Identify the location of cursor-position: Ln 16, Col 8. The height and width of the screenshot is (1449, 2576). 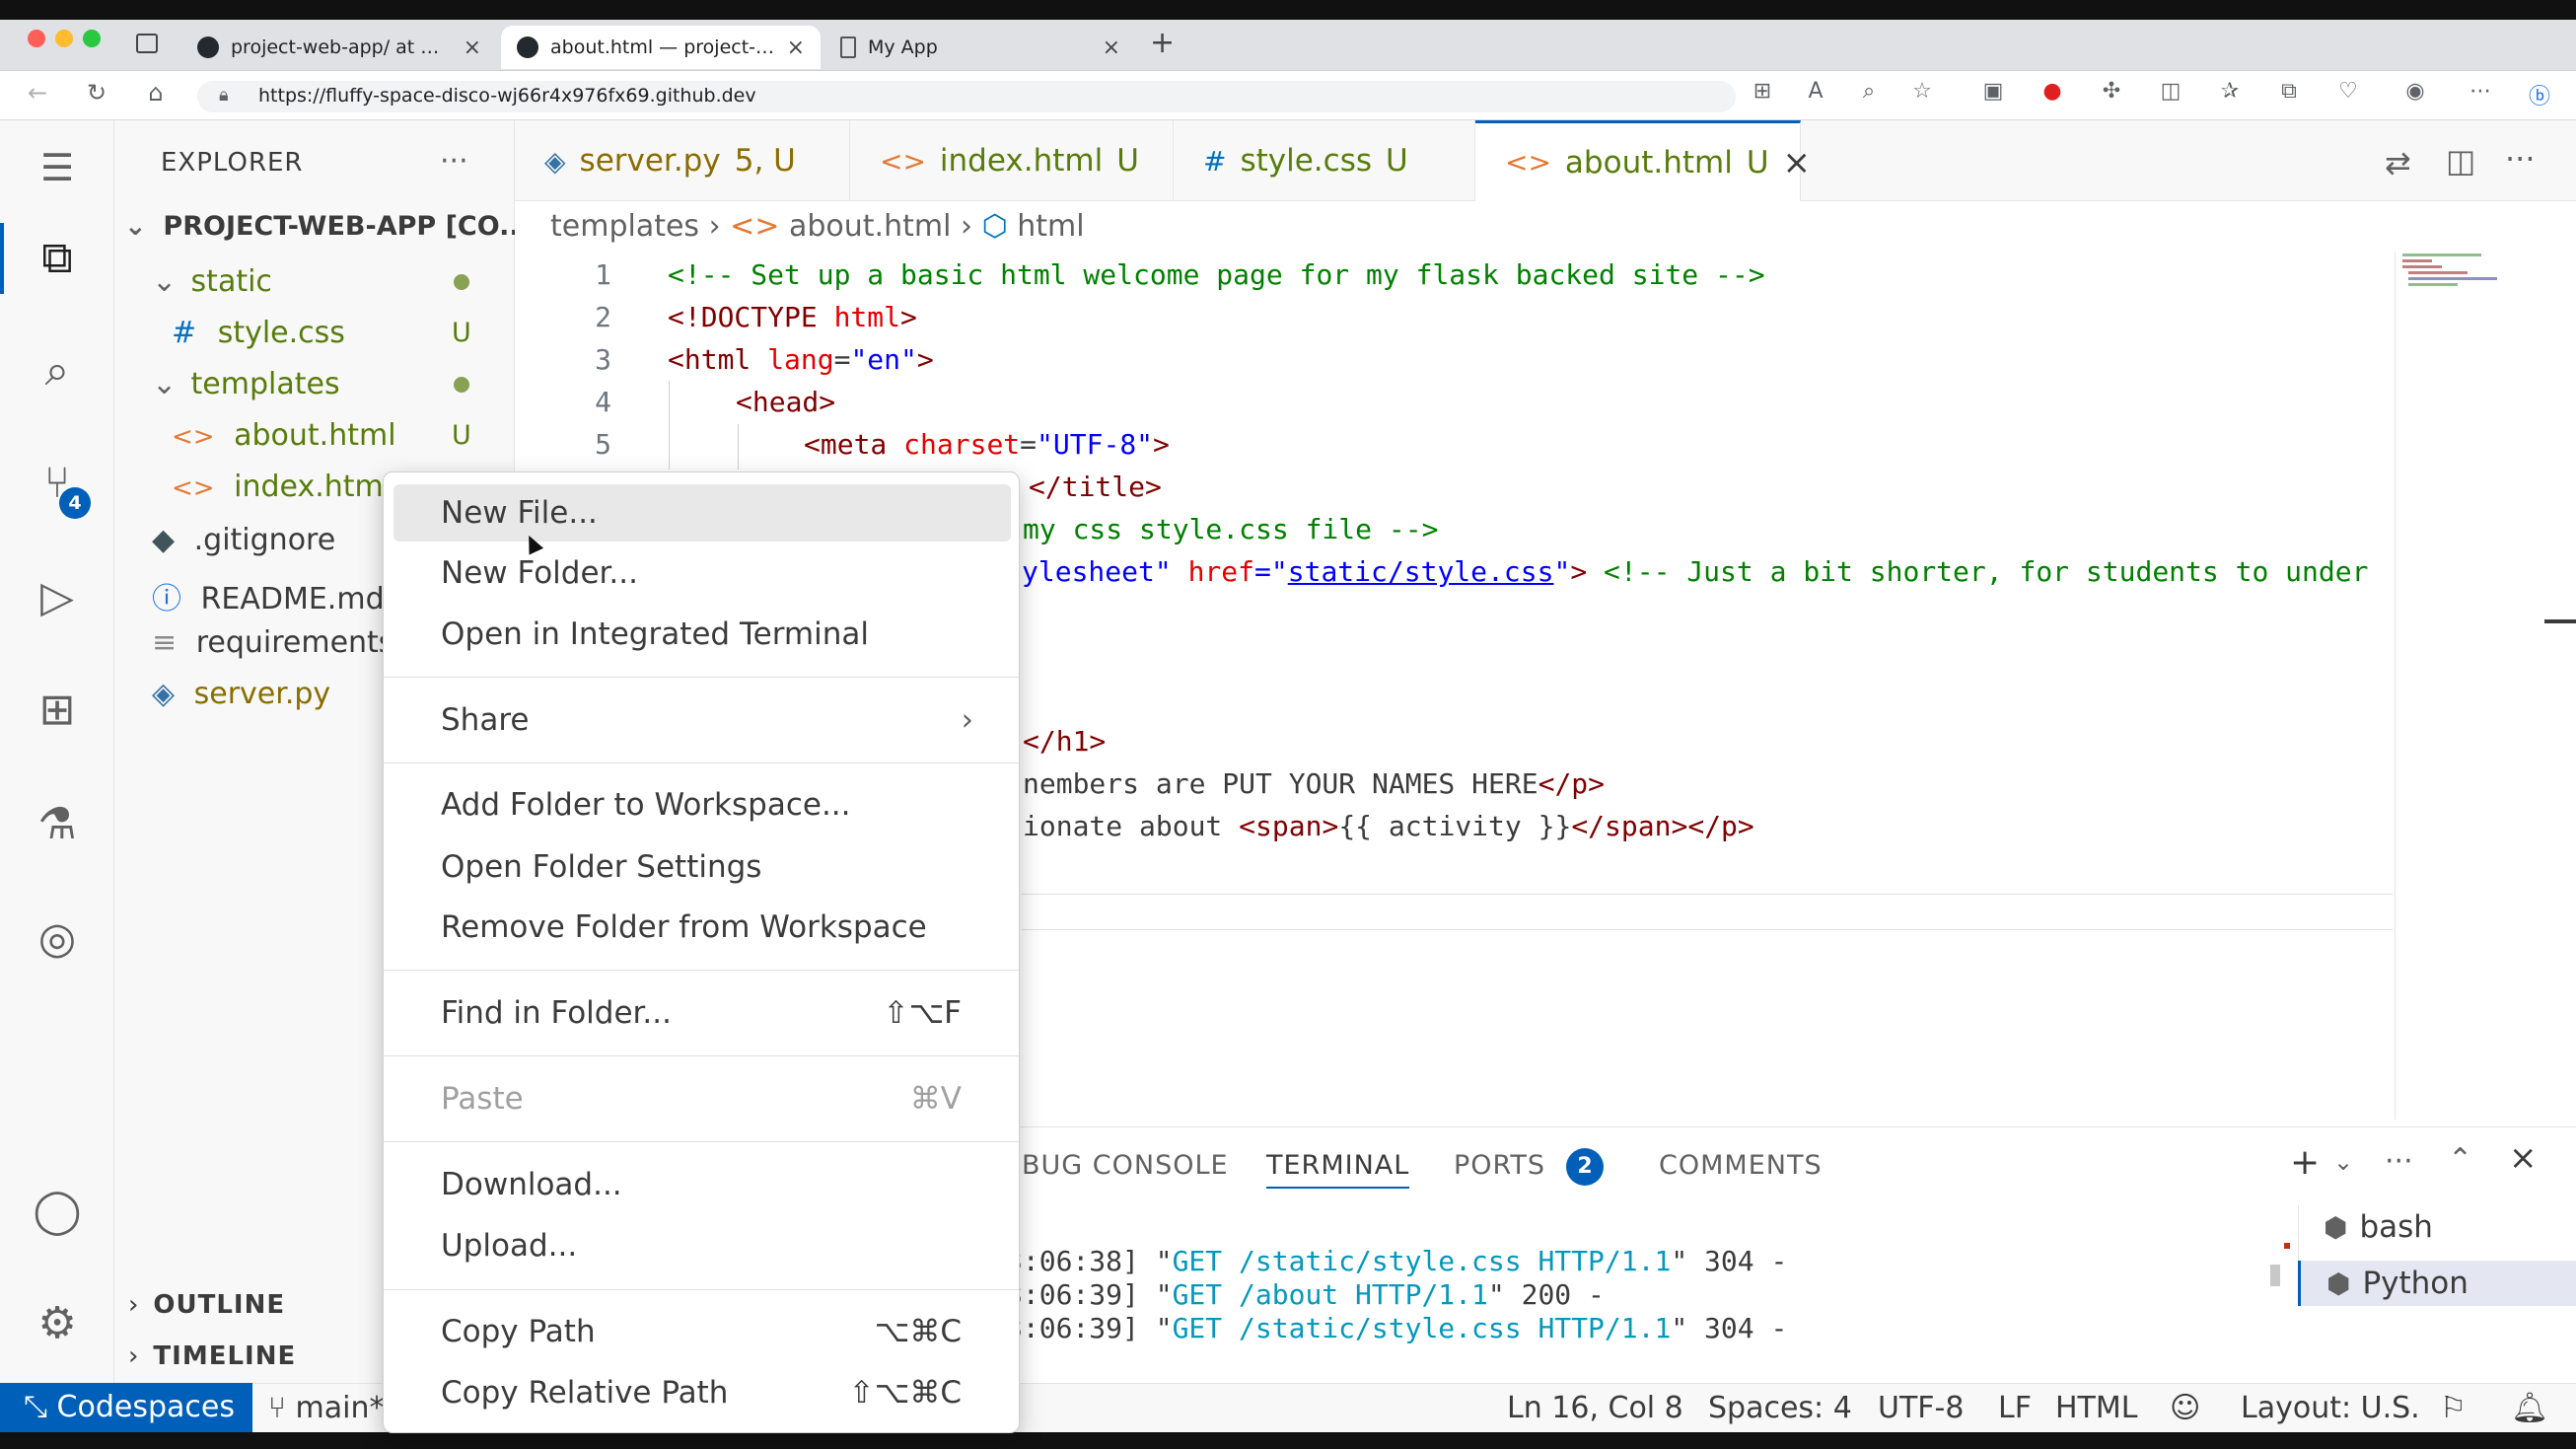
(1595, 1408).